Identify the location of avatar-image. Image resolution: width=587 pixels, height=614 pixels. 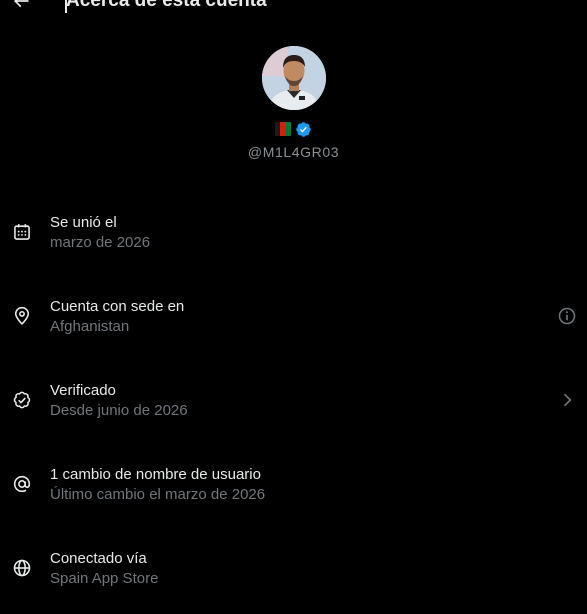
(293, 78).